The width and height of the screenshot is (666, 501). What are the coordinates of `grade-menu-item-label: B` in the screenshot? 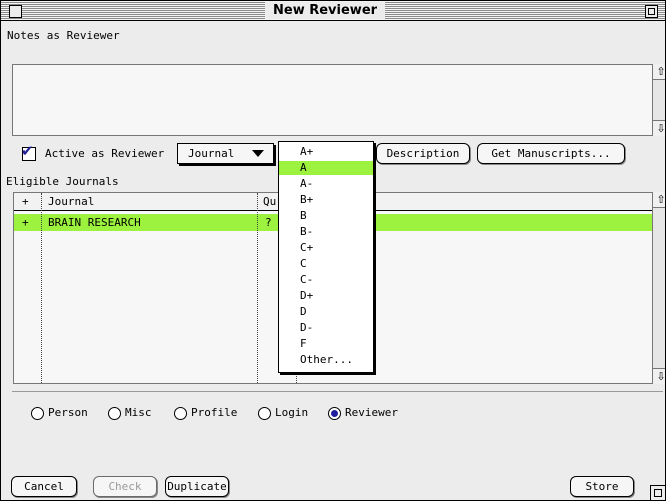 It's located at (303, 215).